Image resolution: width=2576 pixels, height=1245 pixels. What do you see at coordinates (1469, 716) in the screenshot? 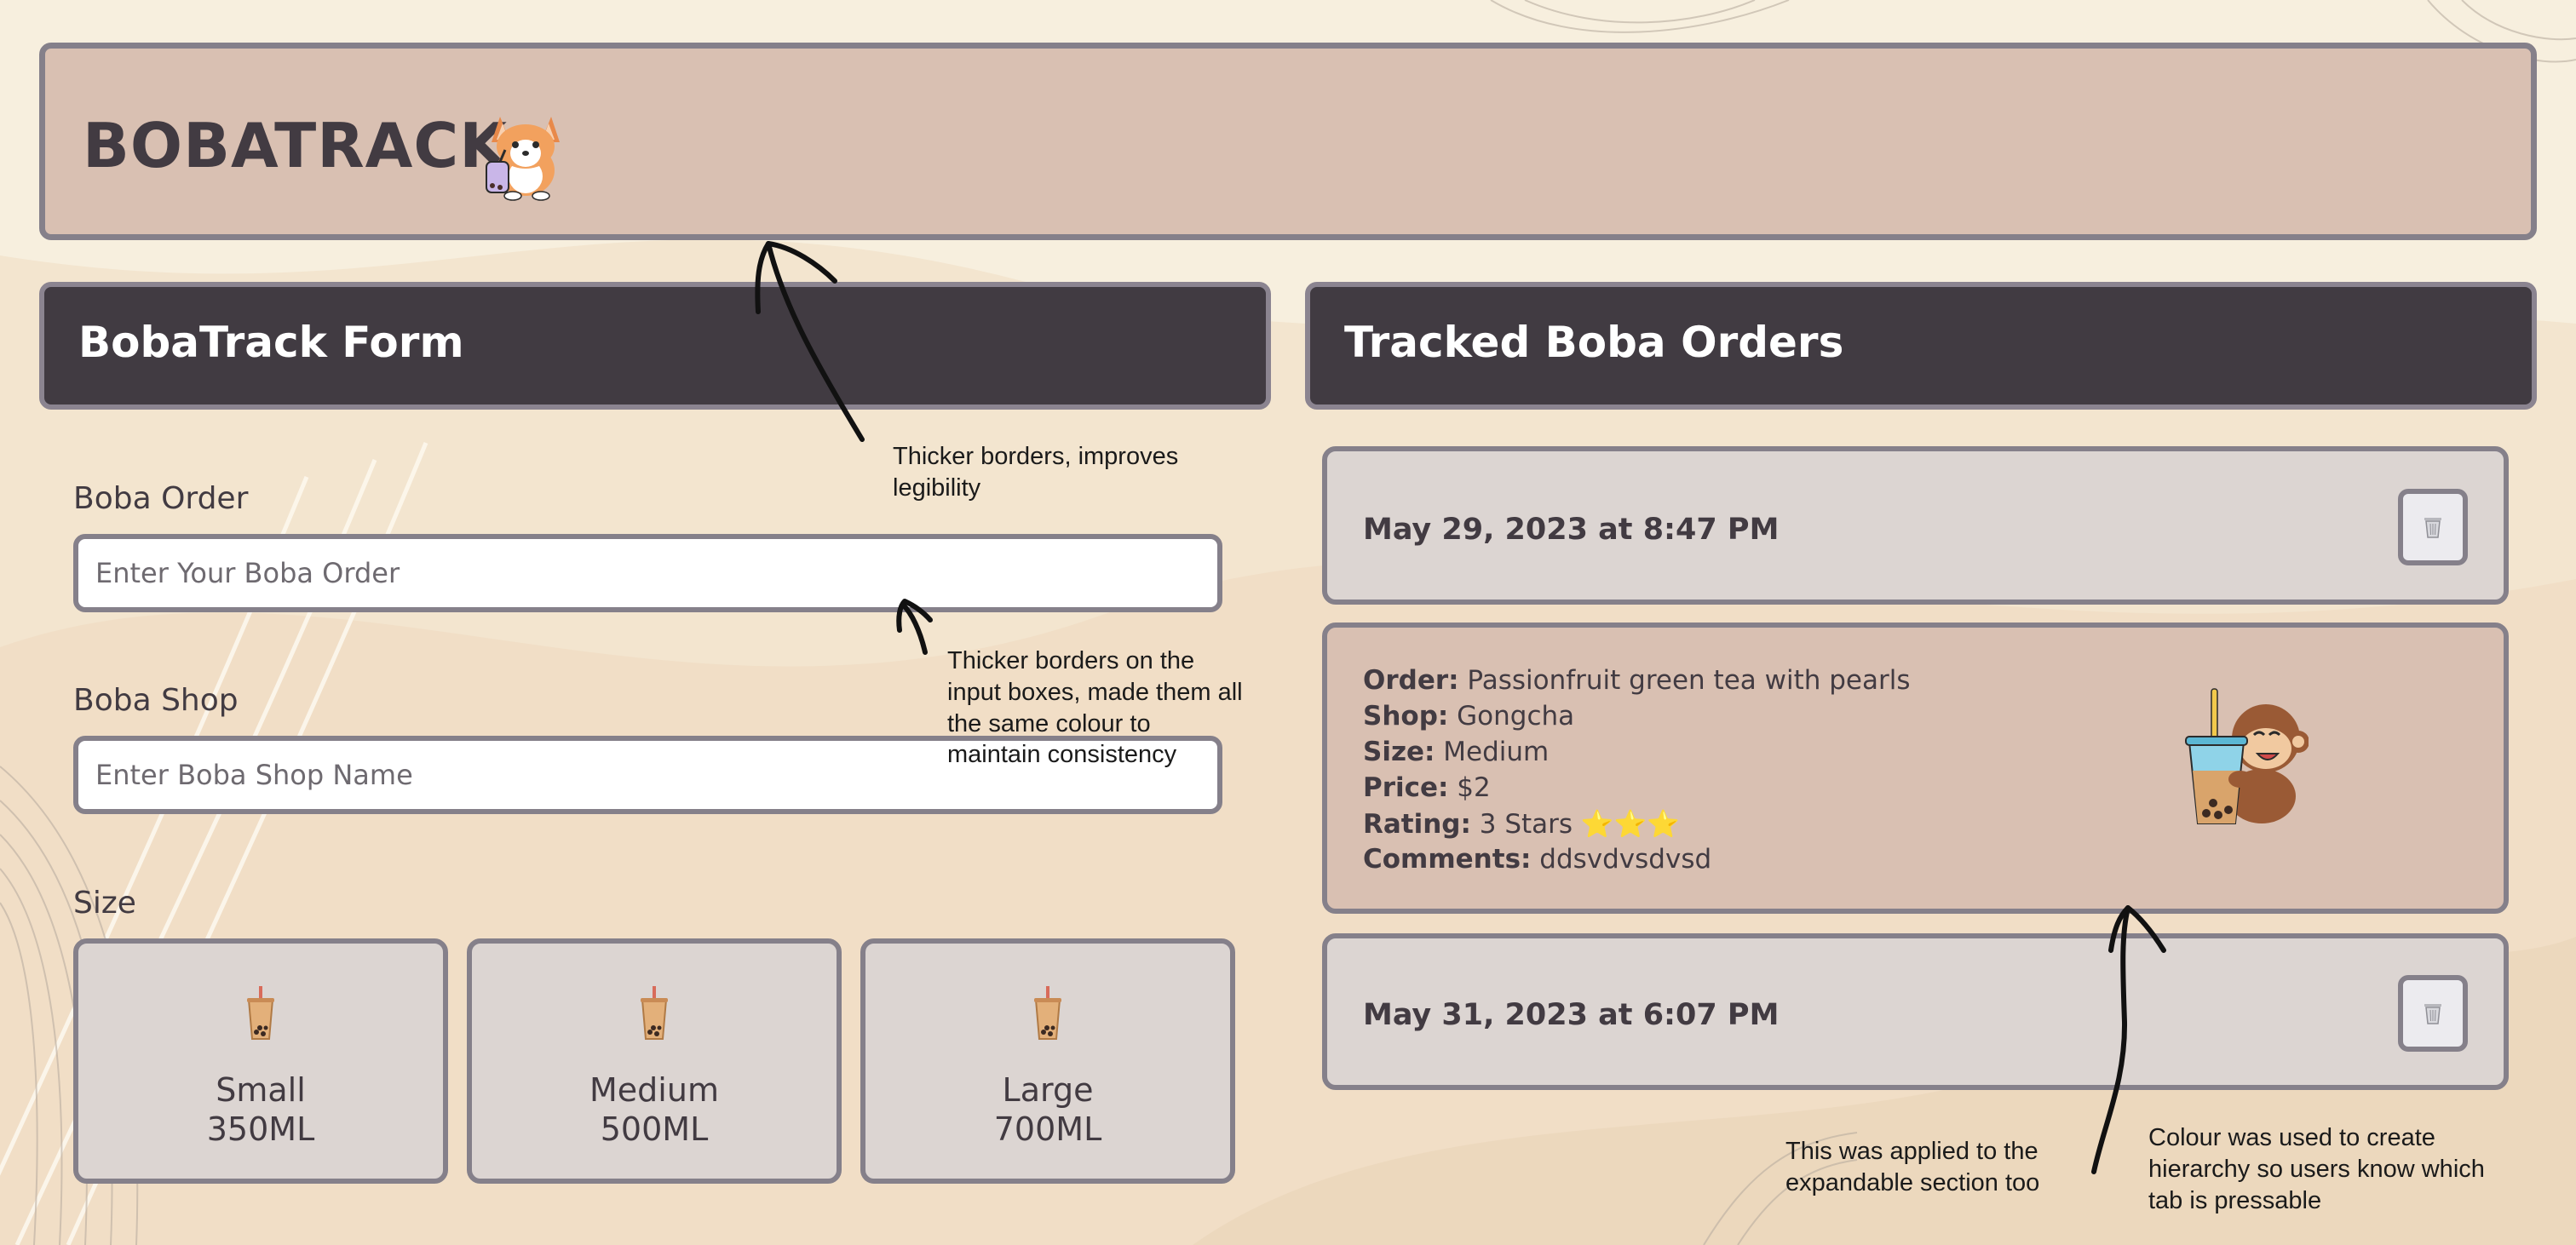
I see `detail-shop: Shop: Gongcha` at bounding box center [1469, 716].